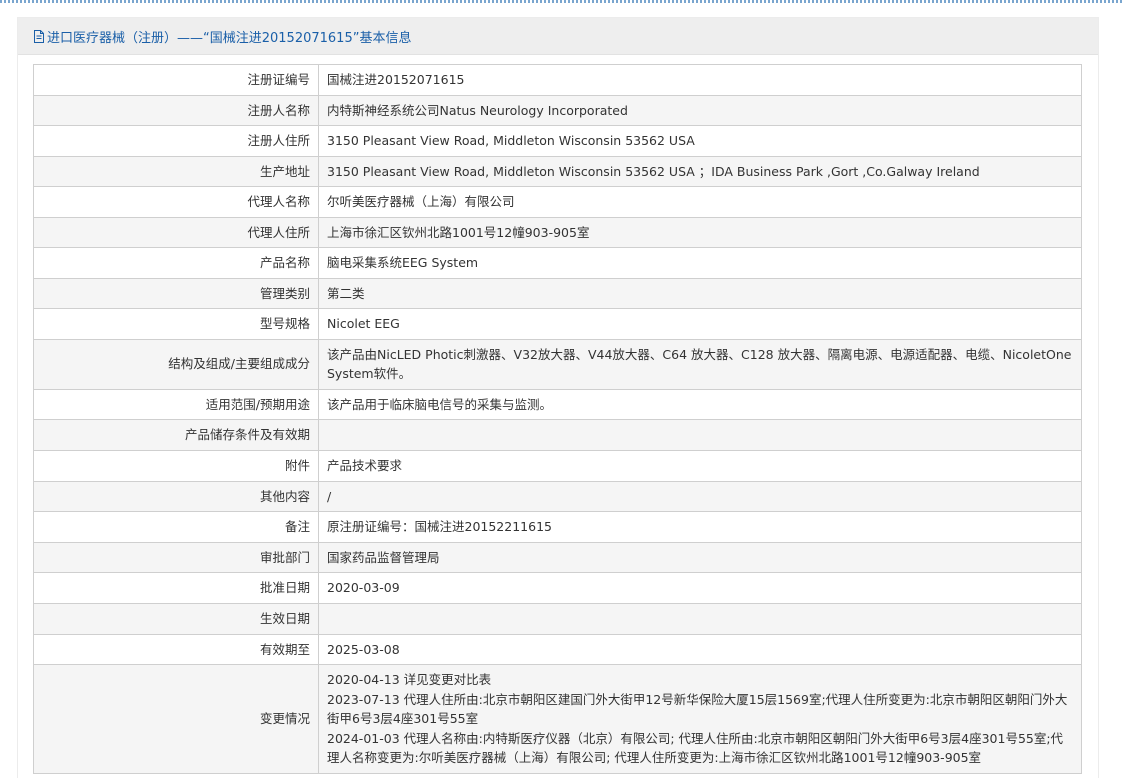 The height and width of the screenshot is (778, 1124). I want to click on row-value: 上海市徐汇区钦州北路1001号12幢903-905室, so click(700, 232).